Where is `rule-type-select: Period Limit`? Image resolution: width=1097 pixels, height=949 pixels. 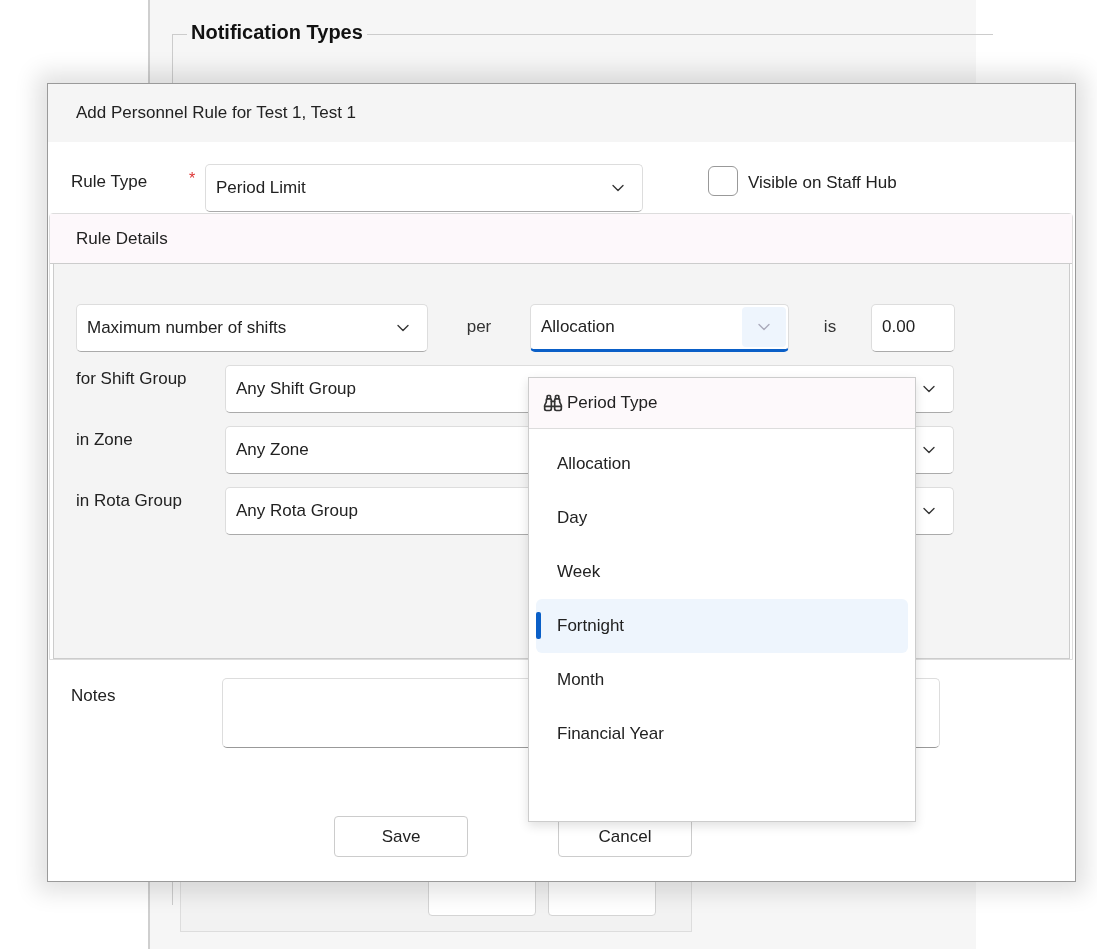
rule-type-select: Period Limit is located at coordinates (424, 188).